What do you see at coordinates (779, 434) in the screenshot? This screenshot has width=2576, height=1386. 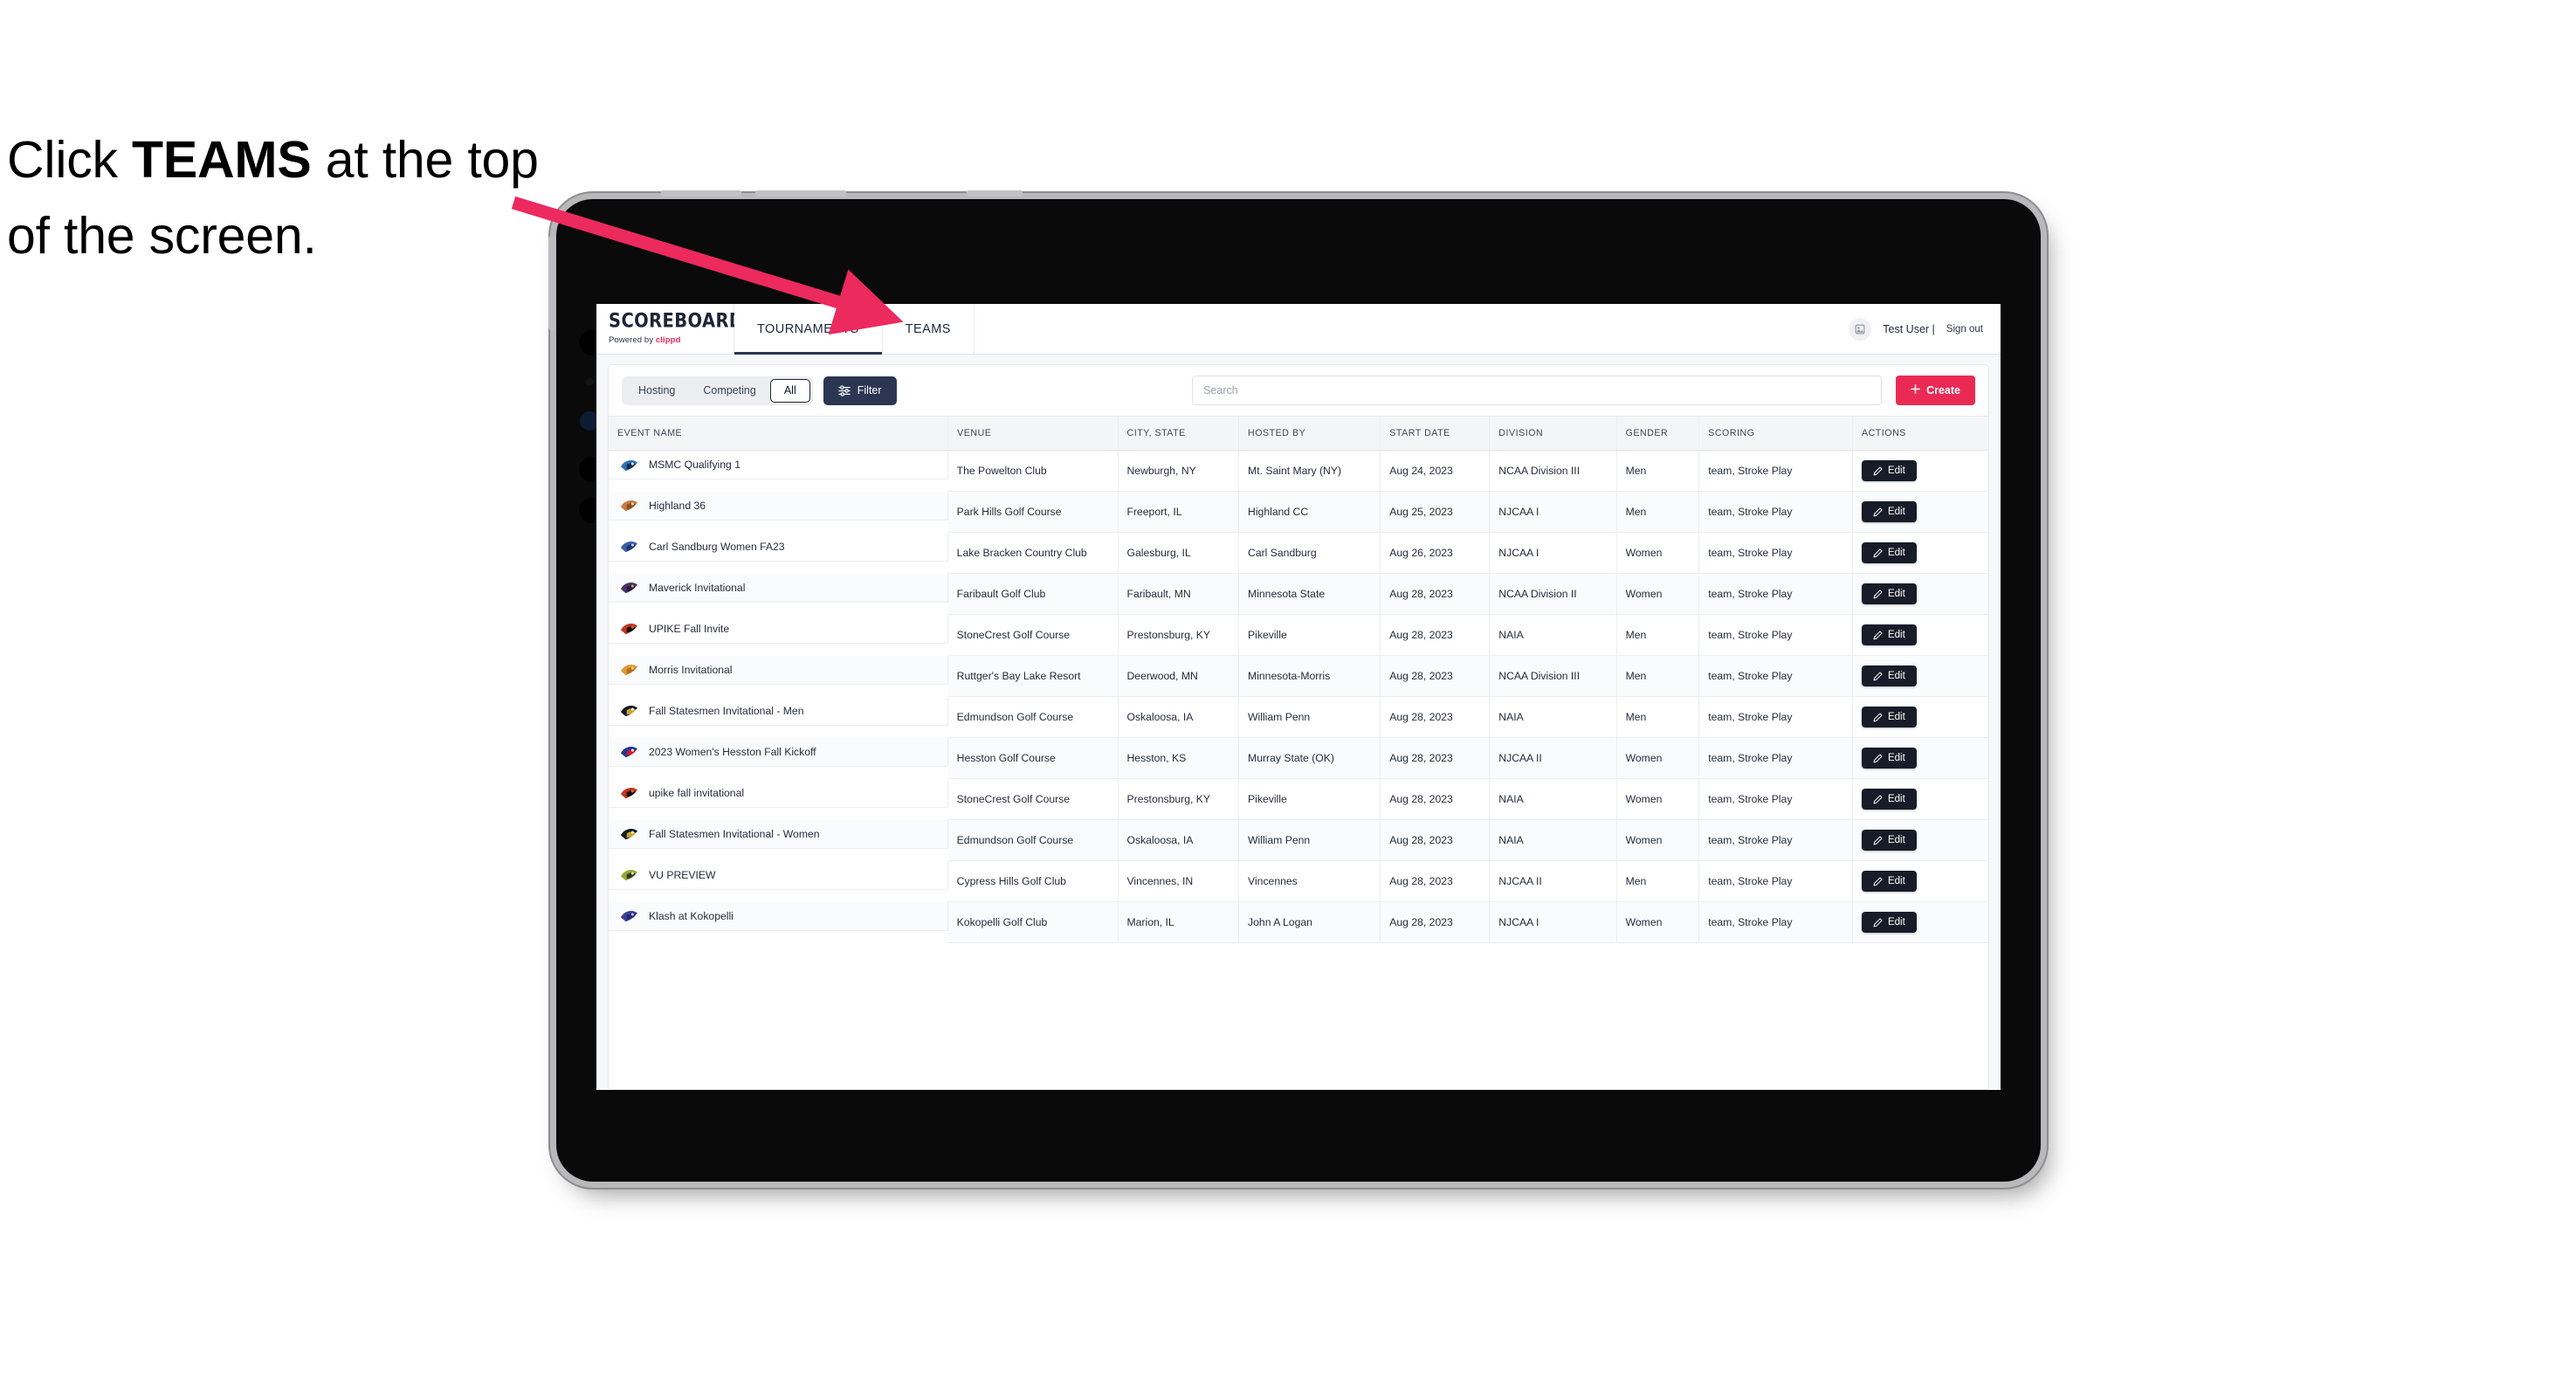 I see `column-header-event-name: EVENT NAME` at bounding box center [779, 434].